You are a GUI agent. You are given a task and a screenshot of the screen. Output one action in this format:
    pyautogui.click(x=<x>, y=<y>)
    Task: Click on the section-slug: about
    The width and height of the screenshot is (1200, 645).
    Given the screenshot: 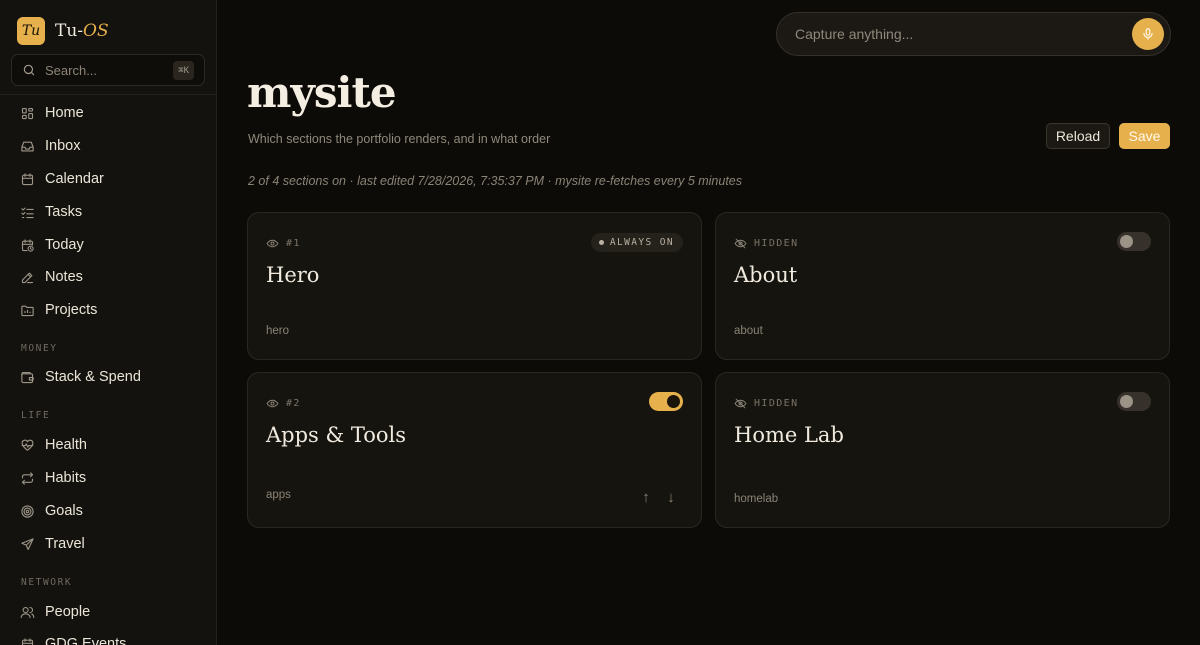 What is the action you would take?
    pyautogui.click(x=748, y=331)
    